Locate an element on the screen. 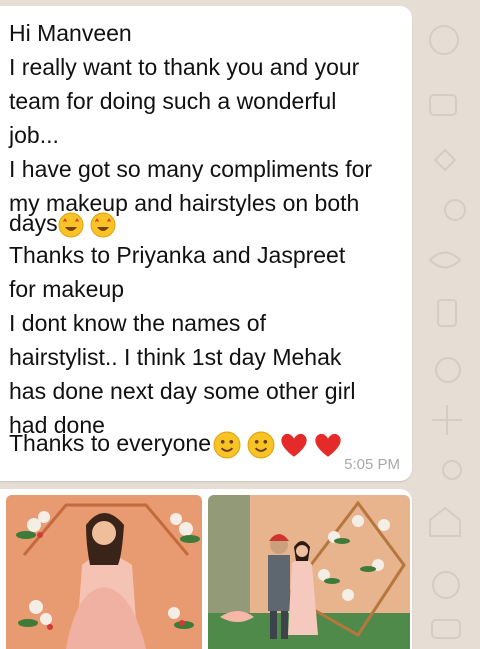 This screenshot has height=649, width=480. couple-photo is located at coordinates (309, 572).